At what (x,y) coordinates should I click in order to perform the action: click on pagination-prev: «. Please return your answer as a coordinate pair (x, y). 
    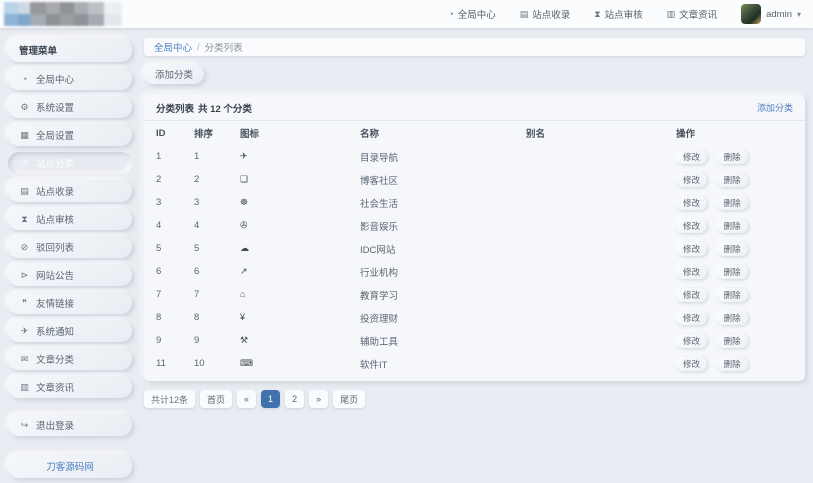
    Looking at the image, I should click on (247, 399).